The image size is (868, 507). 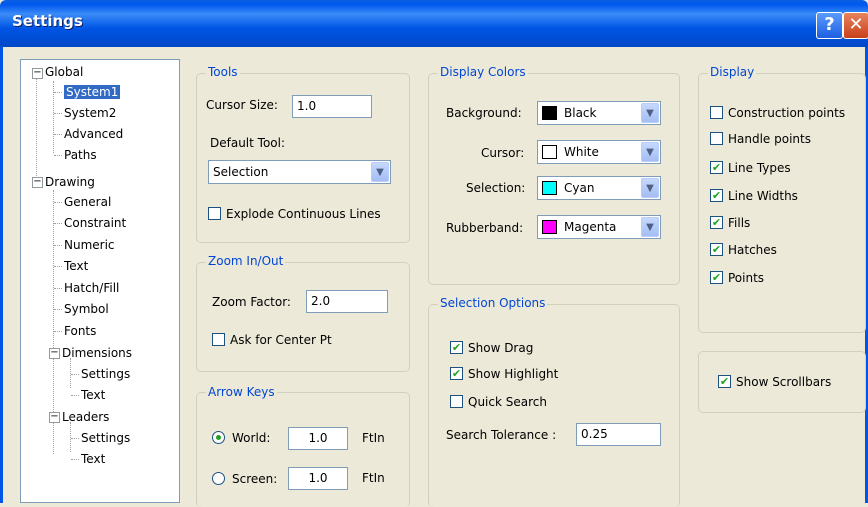 I want to click on tree-item-system1: System1, so click(x=92, y=92).